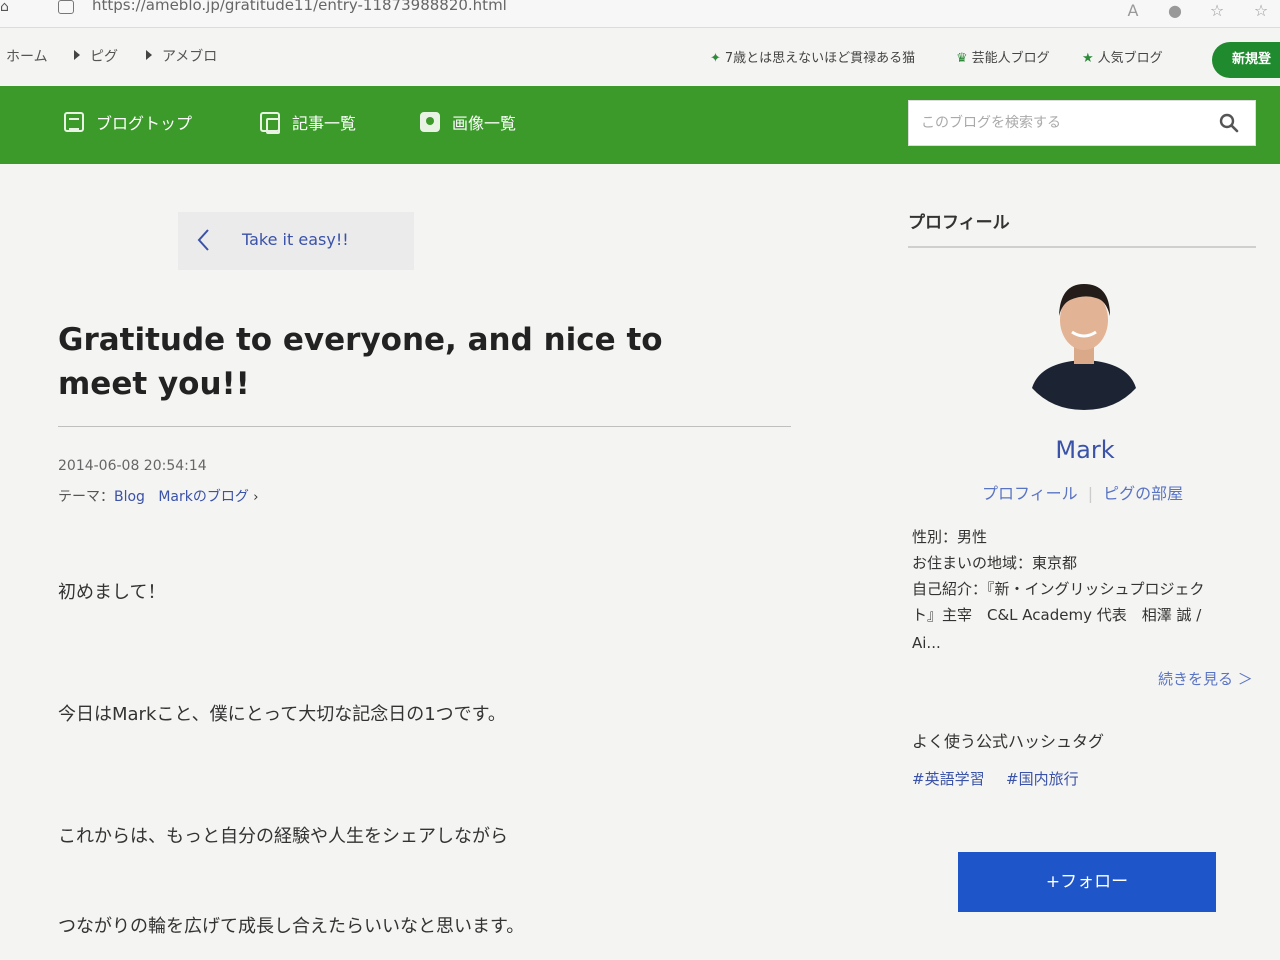  What do you see at coordinates (959, 223) in the screenshot?
I see `profile-heading: プロフィール` at bounding box center [959, 223].